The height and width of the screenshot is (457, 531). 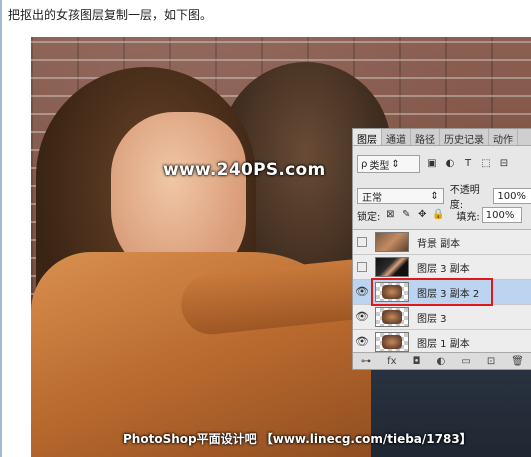 I want to click on layer-kind-filter: ρ 类型 ⇕, so click(x=388, y=164).